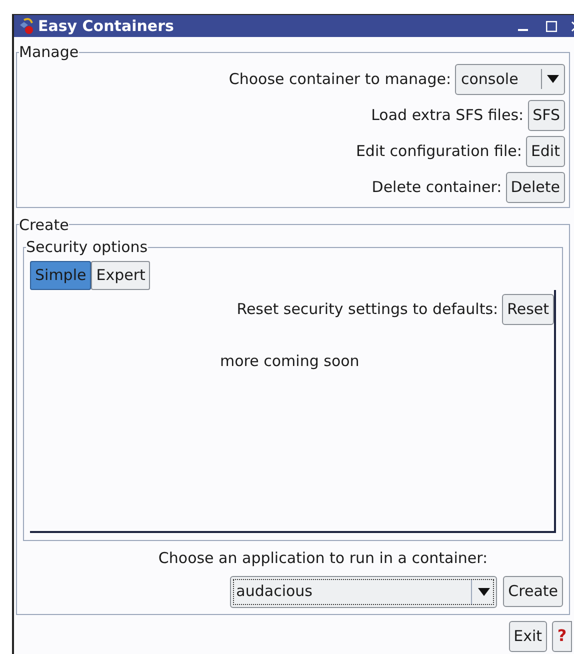  Describe the element at coordinates (87, 247) in the screenshot. I see `group-label: Security options` at that location.